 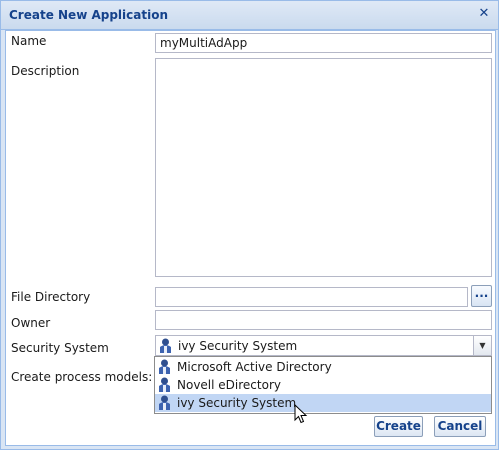 What do you see at coordinates (237, 403) in the screenshot?
I see `dropdown-option-label: ivy Security System` at bounding box center [237, 403].